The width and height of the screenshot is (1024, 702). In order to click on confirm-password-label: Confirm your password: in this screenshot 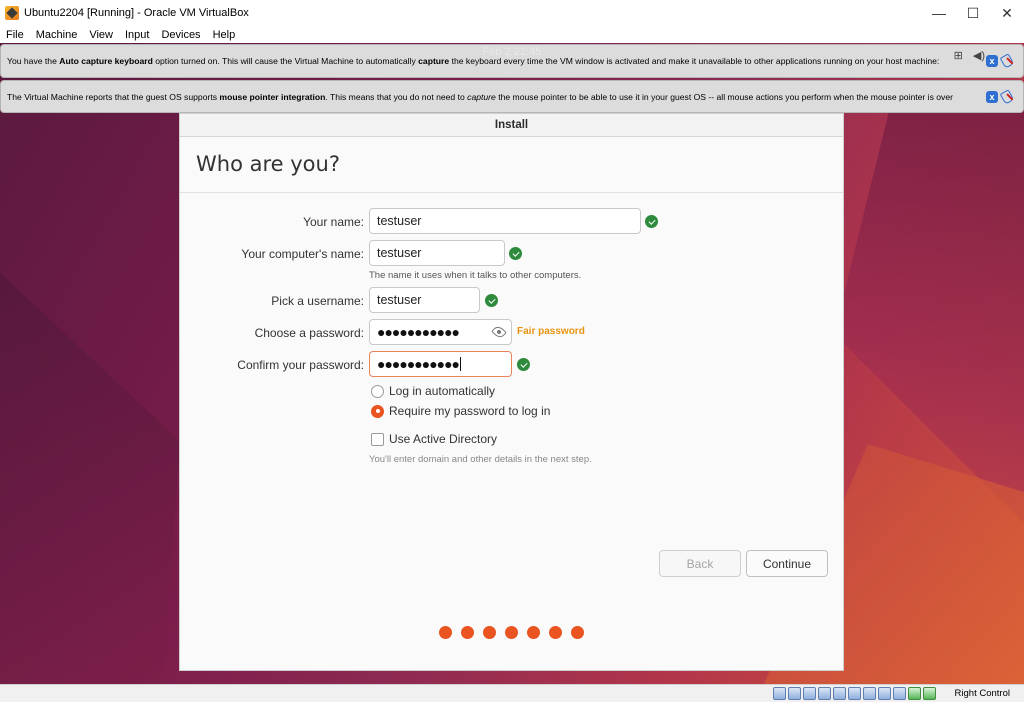, I will do `click(300, 365)`.